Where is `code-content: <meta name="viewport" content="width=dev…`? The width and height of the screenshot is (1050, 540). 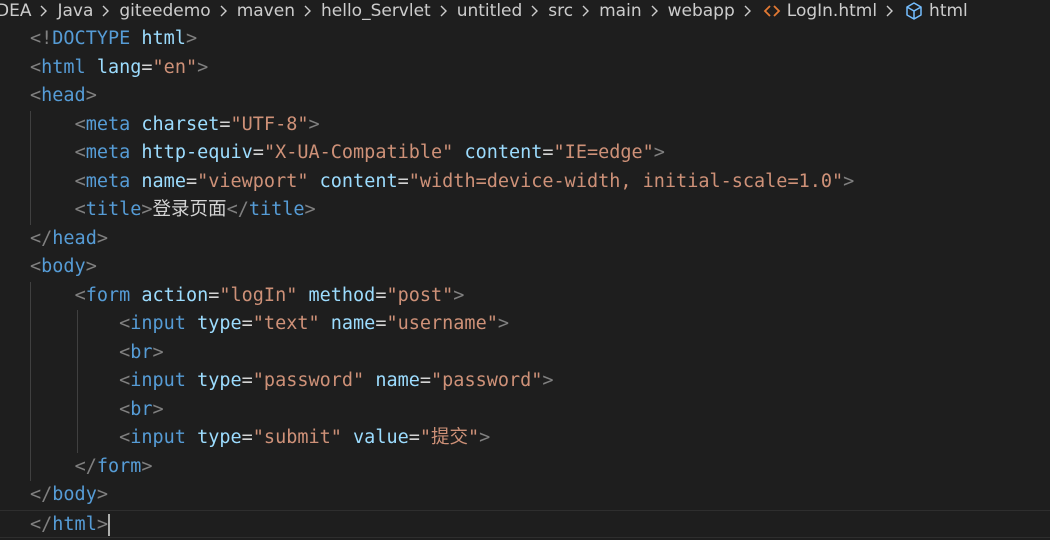 code-content: <meta name="viewport" content="width=dev… is located at coordinates (442, 182).